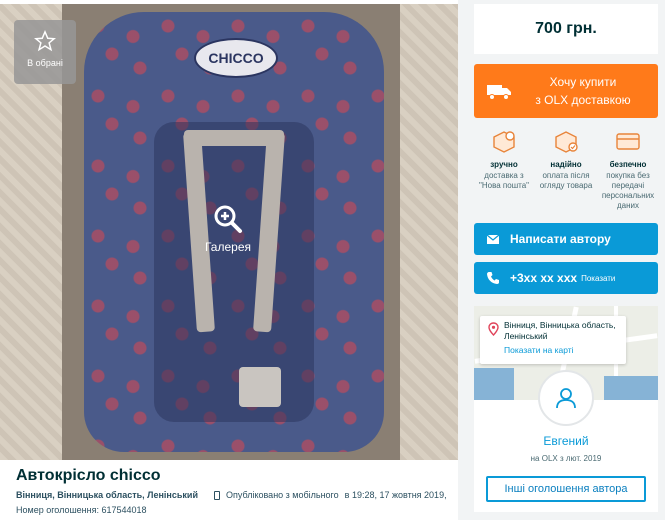 This screenshot has height=520, width=665. Describe the element at coordinates (260, 387) in the screenshot. I see `seat-buckle` at that location.